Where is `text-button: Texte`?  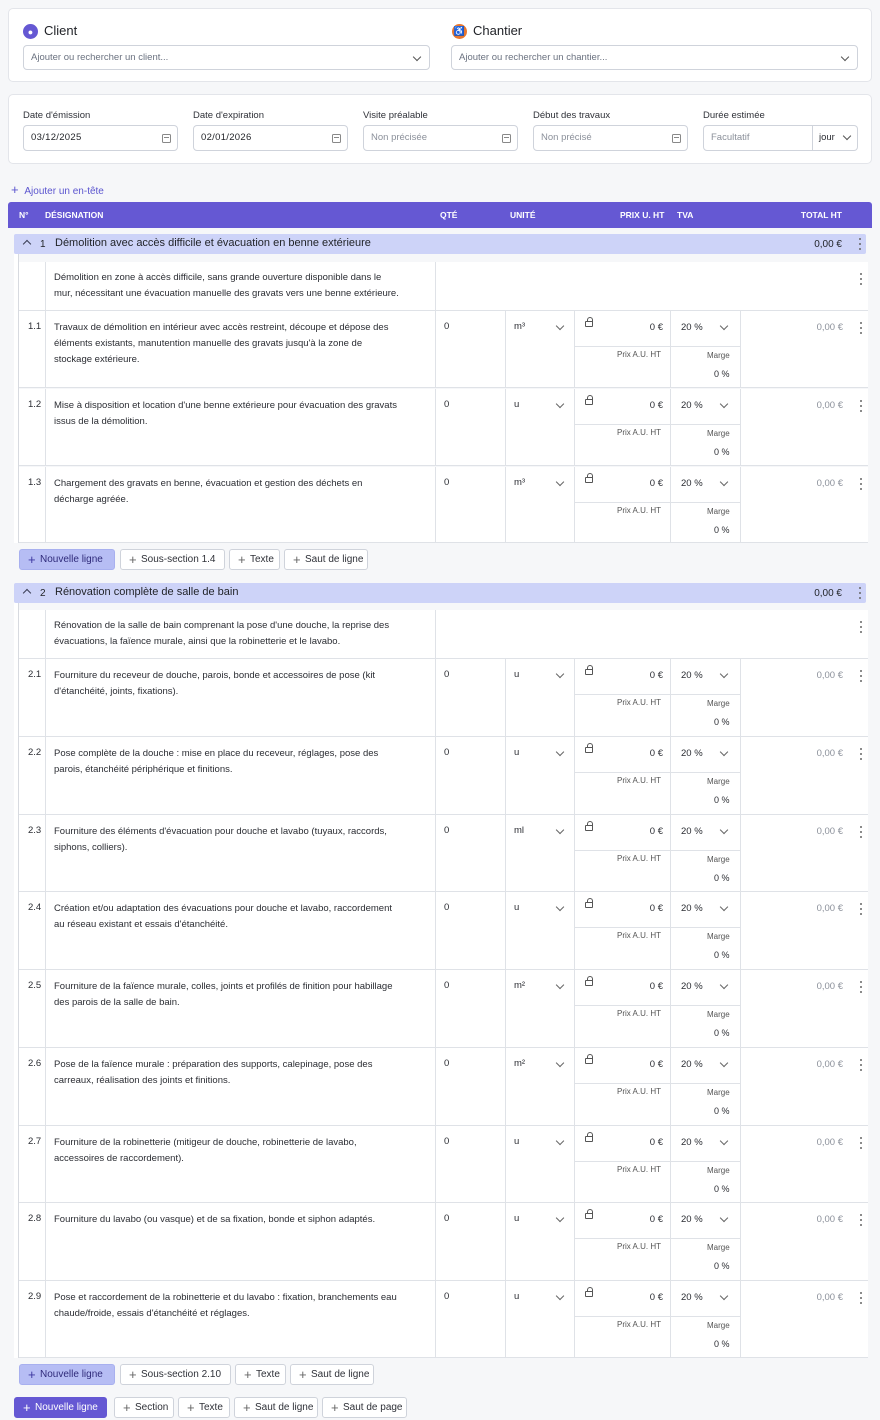
text-button: Texte is located at coordinates (254, 559).